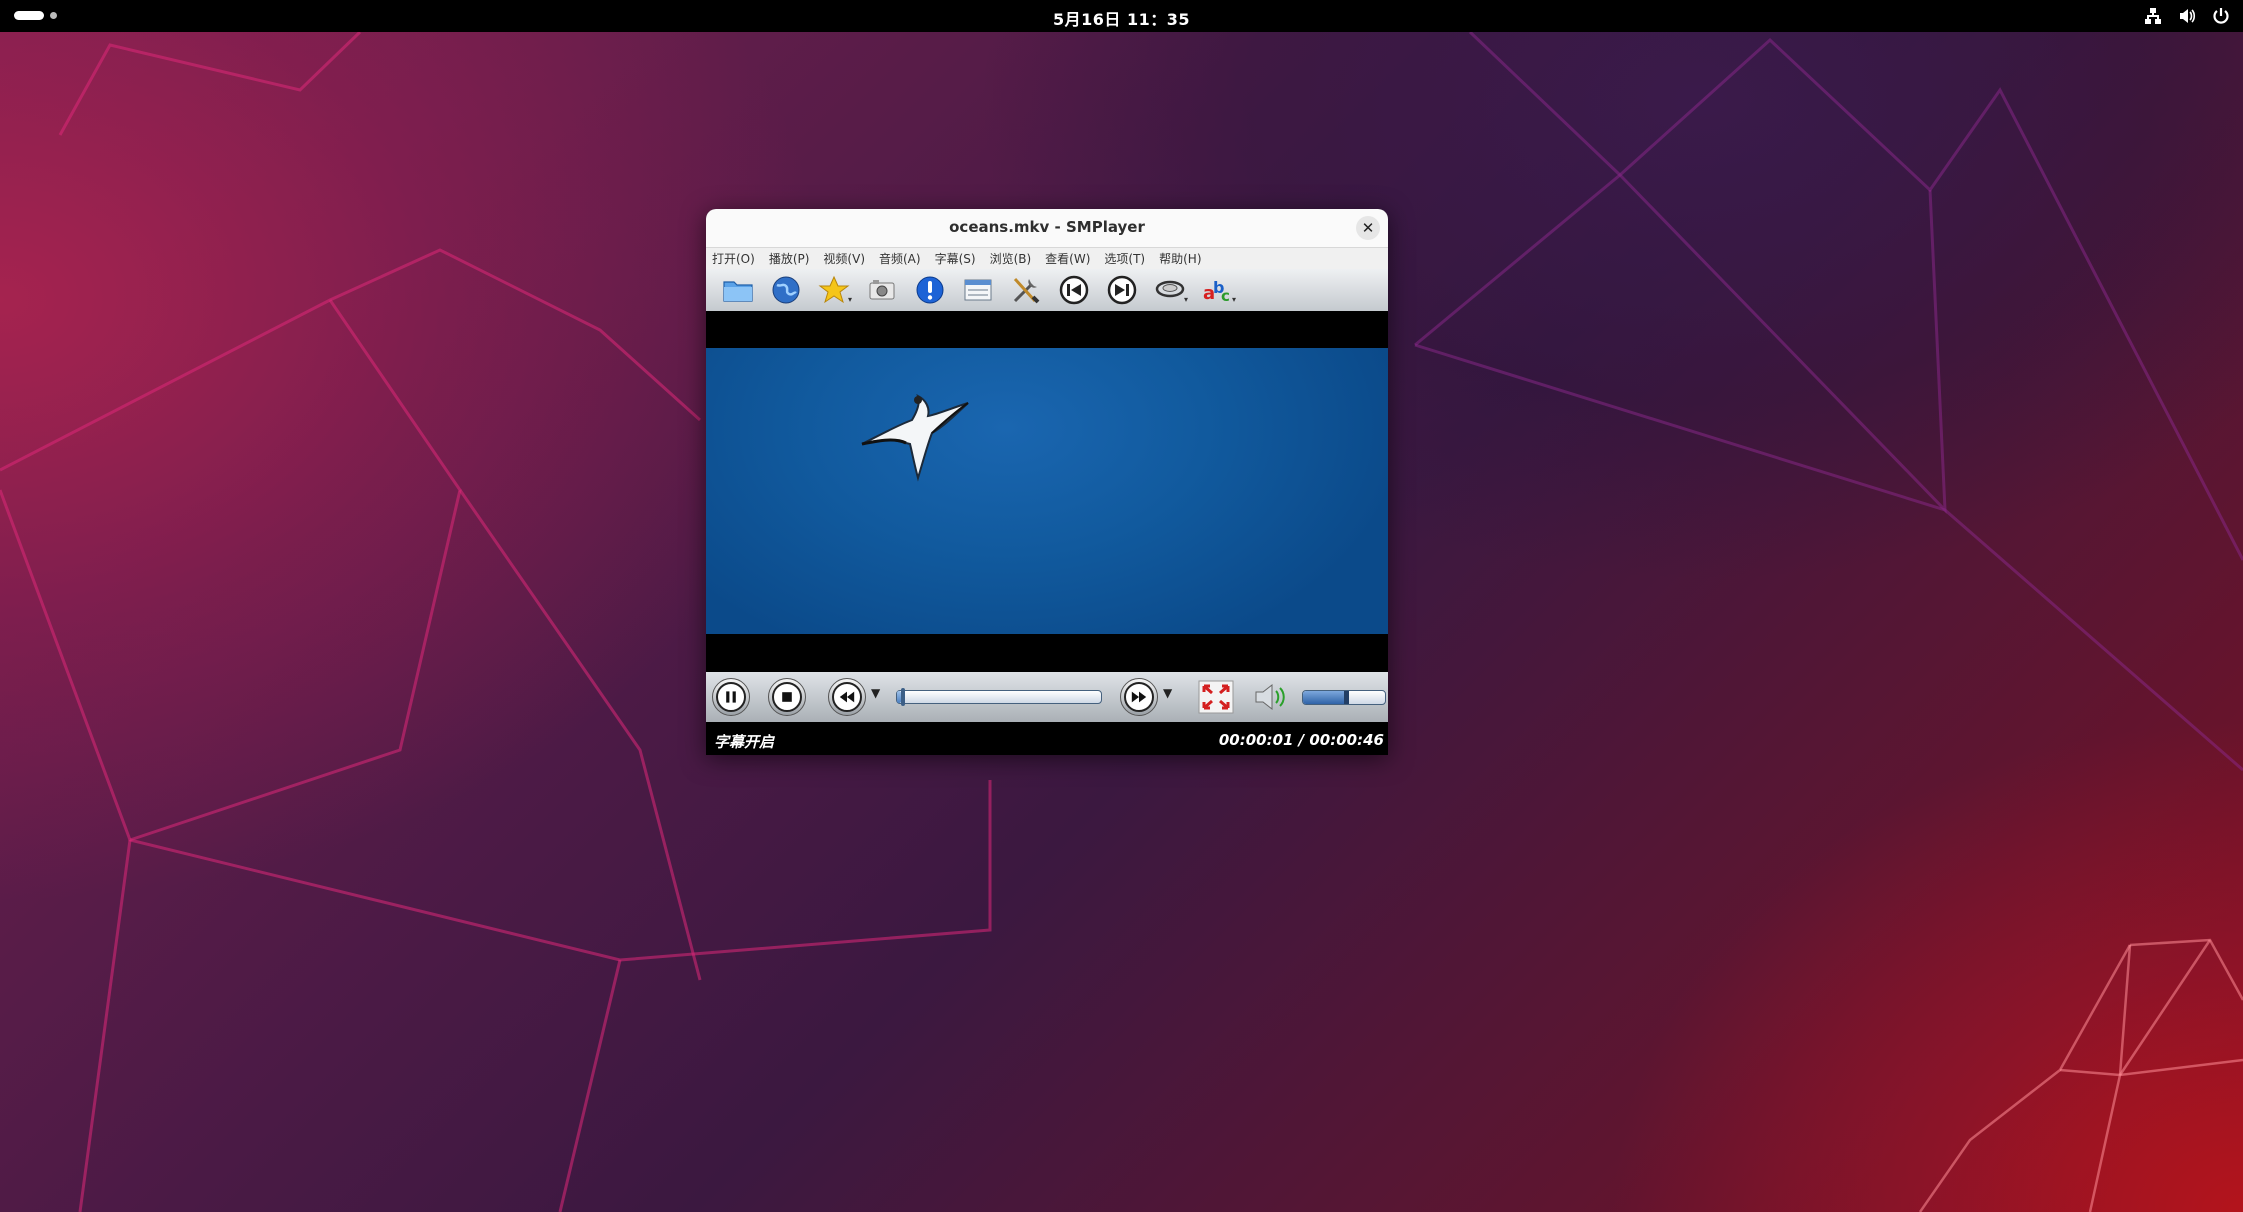 This screenshot has height=1212, width=2243. Describe the element at coordinates (744, 742) in the screenshot. I see `subtitle-status: 字幕开启` at that location.